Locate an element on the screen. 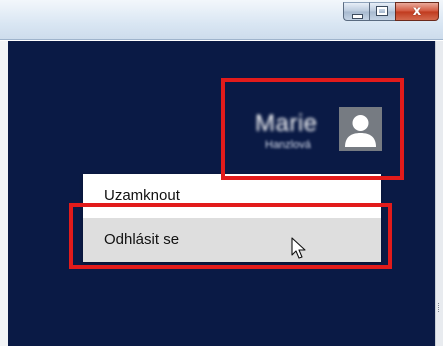 Image resolution: width=443 pixels, height=346 pixels. splitter-grip-icon is located at coordinates (439, 307).